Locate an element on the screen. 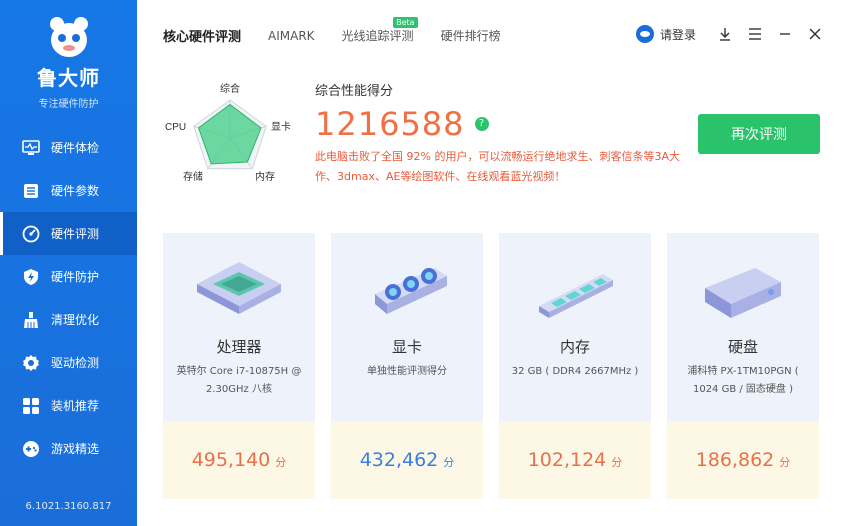  mascot-icon is located at coordinates (69, 35).